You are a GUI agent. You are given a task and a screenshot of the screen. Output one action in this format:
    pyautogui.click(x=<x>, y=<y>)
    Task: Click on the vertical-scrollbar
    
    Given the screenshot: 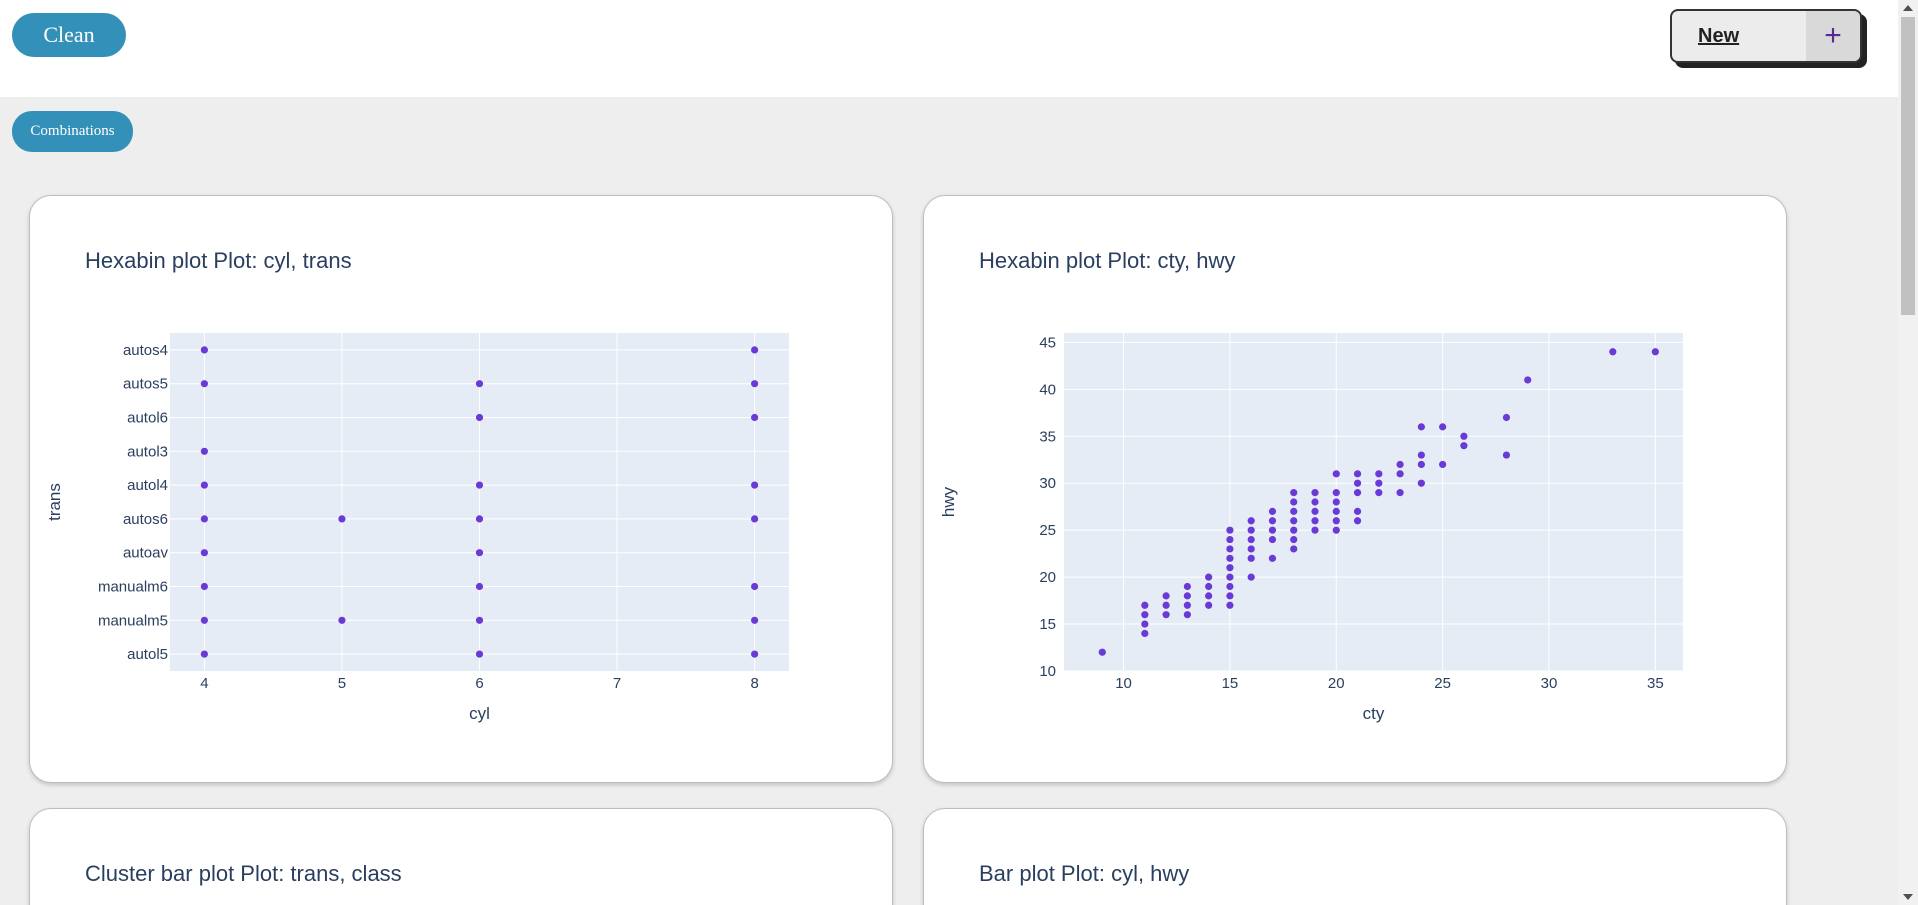 What is the action you would take?
    pyautogui.click(x=1908, y=452)
    